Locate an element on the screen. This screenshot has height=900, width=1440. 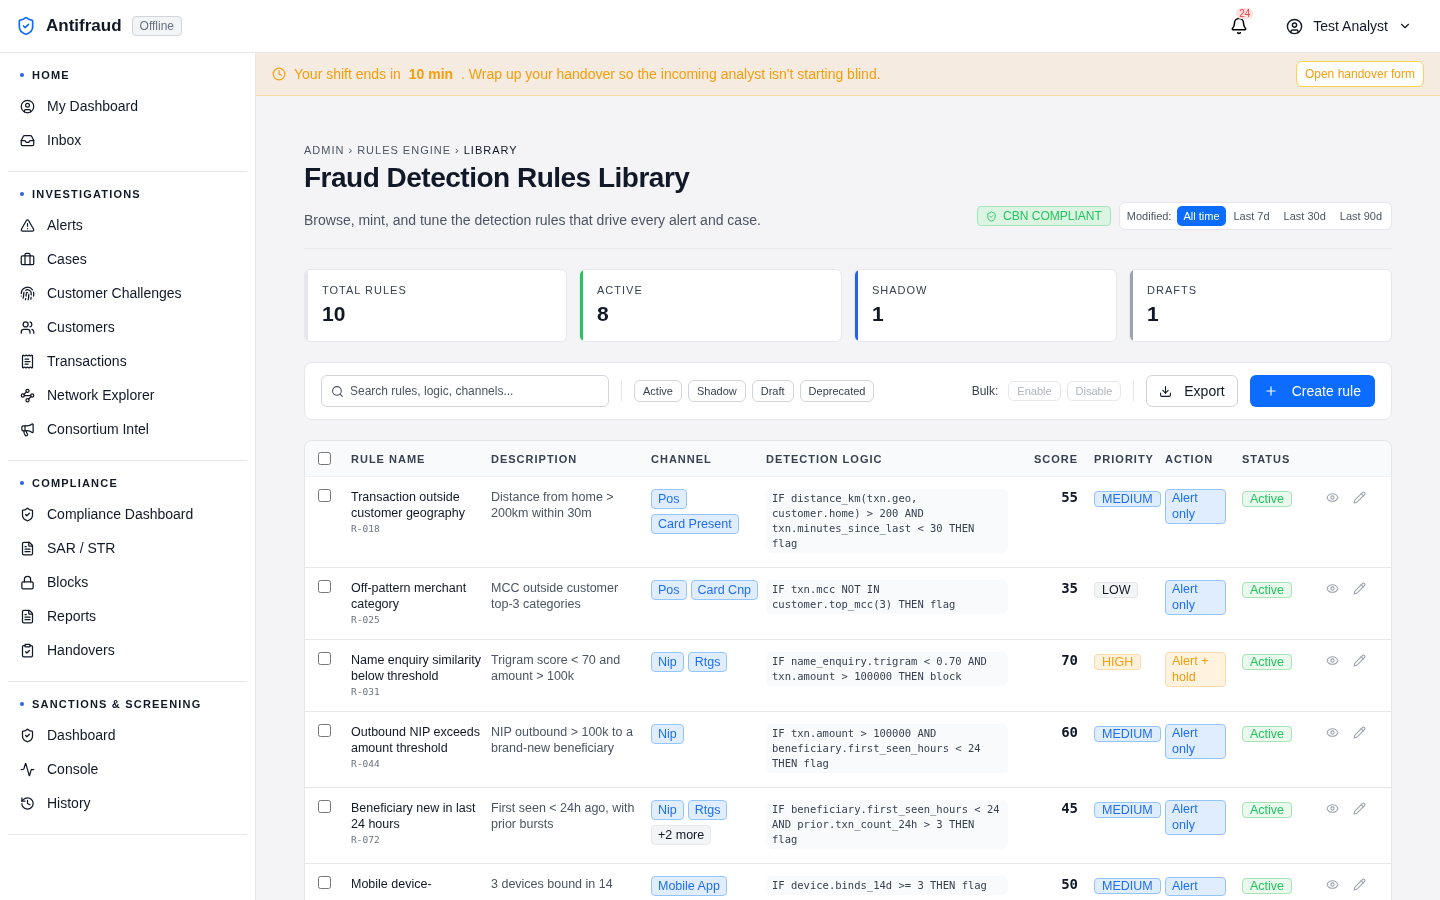
column-header: STATUS is located at coordinates (1267, 458).